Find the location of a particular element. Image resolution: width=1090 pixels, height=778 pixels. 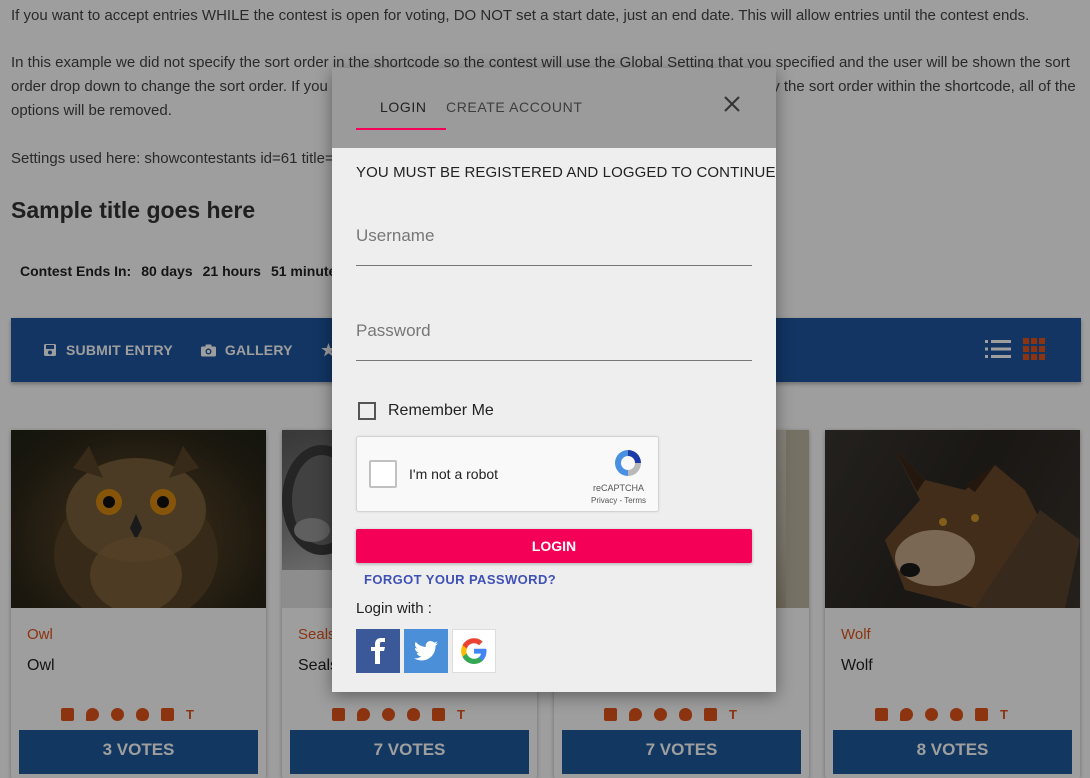

social-login is located at coordinates (426, 651).